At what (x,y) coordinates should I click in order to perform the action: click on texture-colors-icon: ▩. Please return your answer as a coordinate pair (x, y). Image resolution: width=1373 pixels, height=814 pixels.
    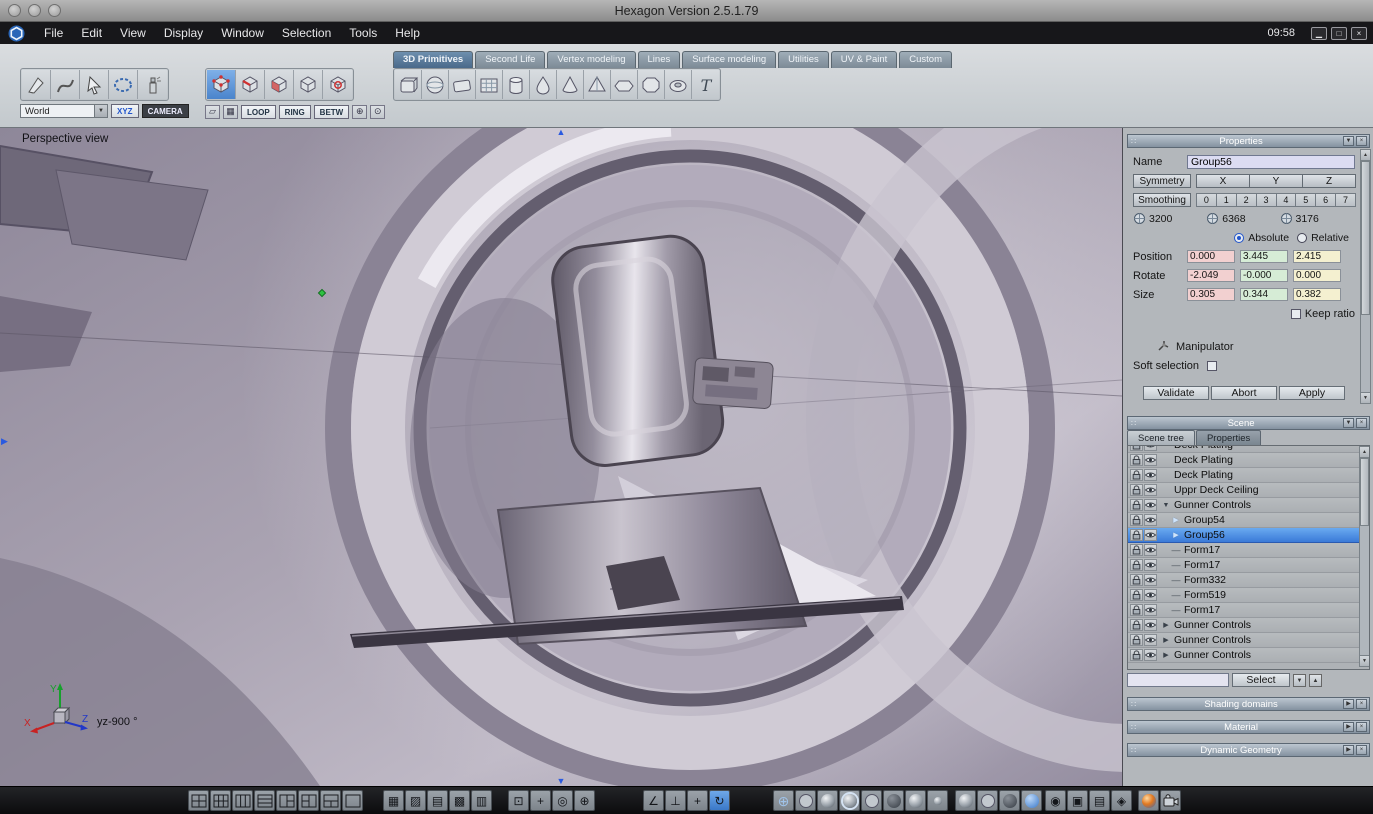
    Looking at the image, I should click on (459, 800).